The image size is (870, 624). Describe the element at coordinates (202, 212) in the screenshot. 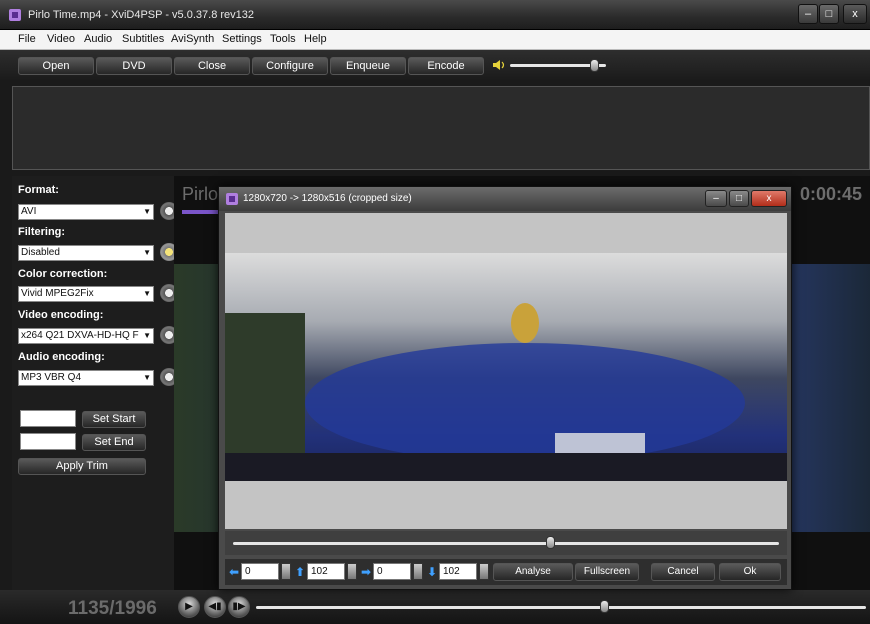

I see `load-progress-bar` at that location.